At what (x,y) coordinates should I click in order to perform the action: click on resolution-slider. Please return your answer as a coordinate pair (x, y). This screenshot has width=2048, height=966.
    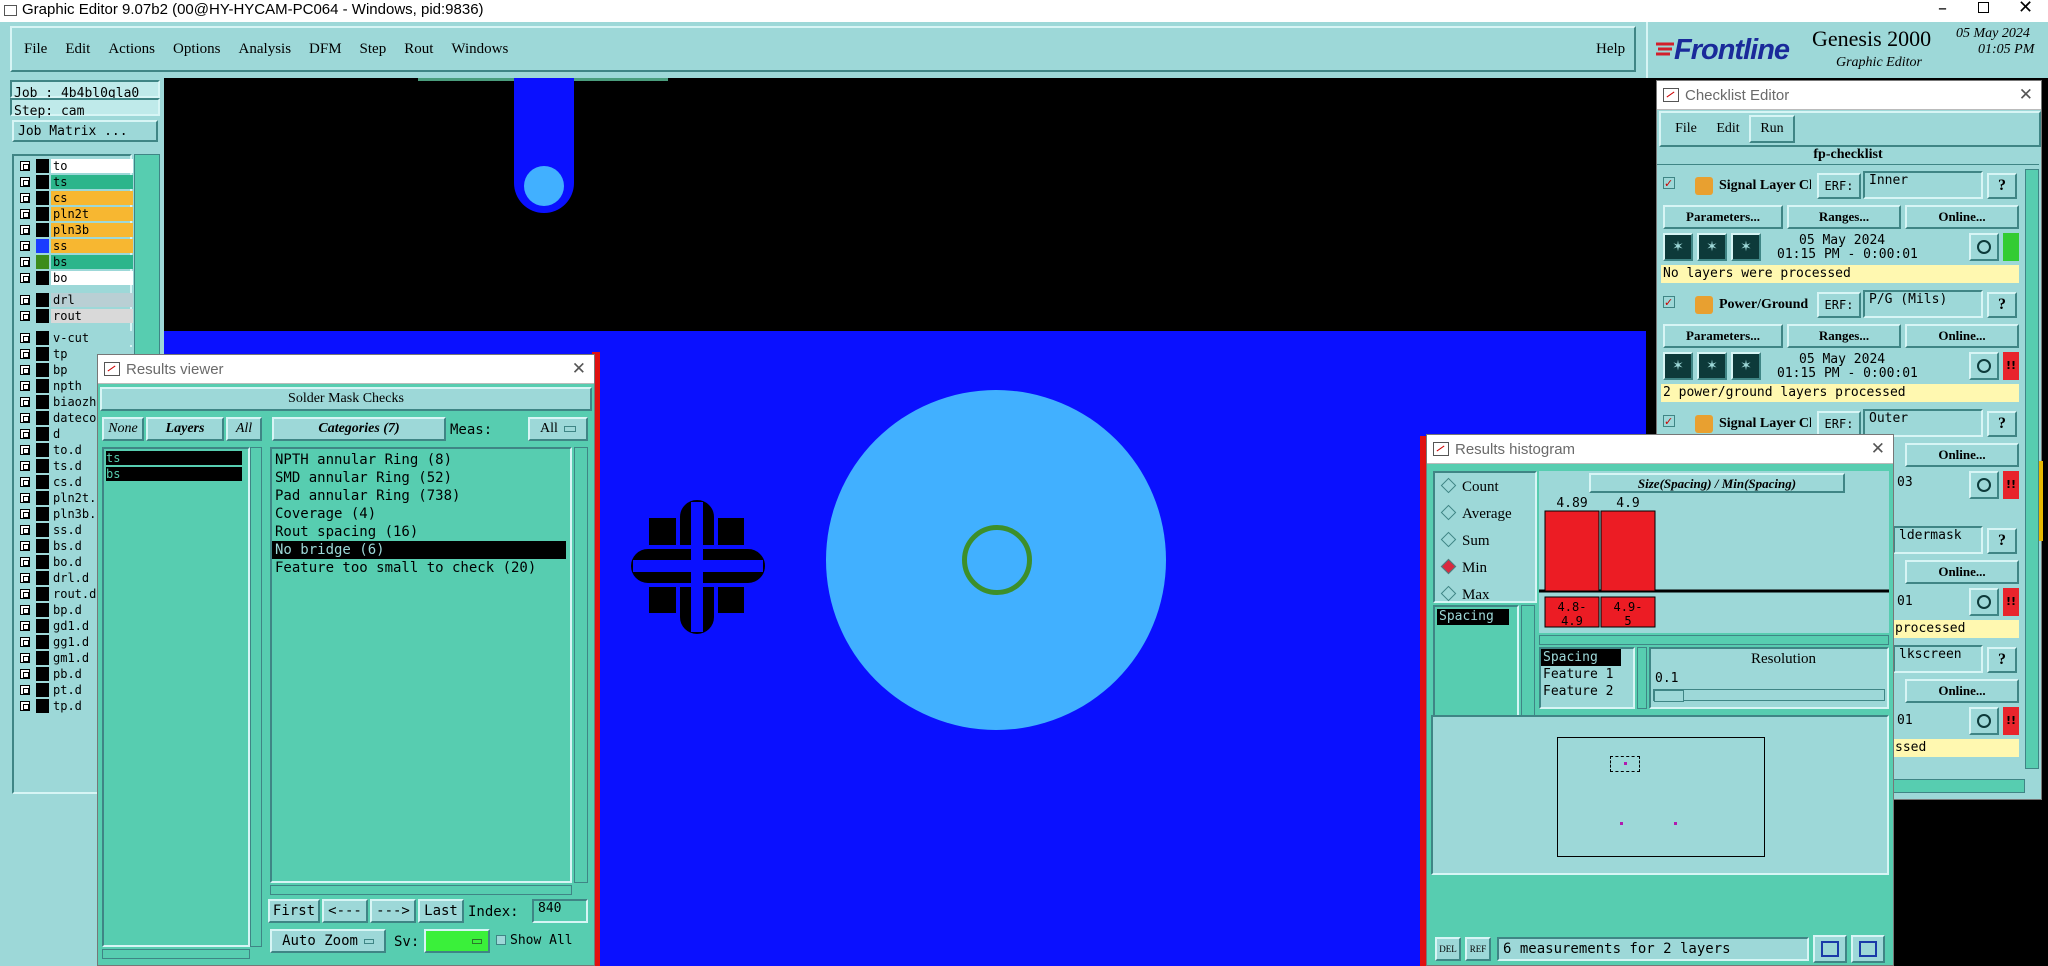
    Looking at the image, I should click on (1769, 695).